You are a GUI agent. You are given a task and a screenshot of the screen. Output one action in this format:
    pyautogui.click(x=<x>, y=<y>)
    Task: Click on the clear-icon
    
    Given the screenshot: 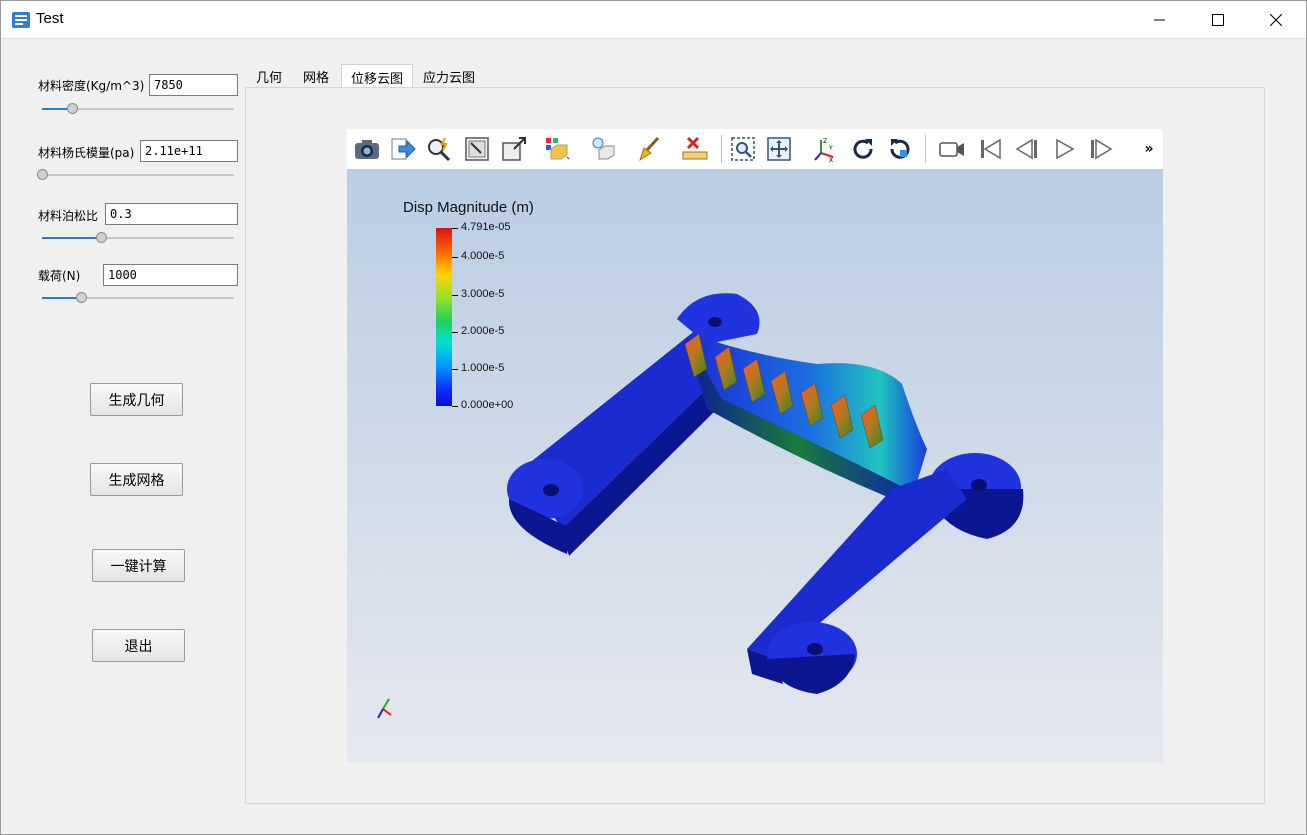 What is the action you would take?
    pyautogui.click(x=649, y=149)
    